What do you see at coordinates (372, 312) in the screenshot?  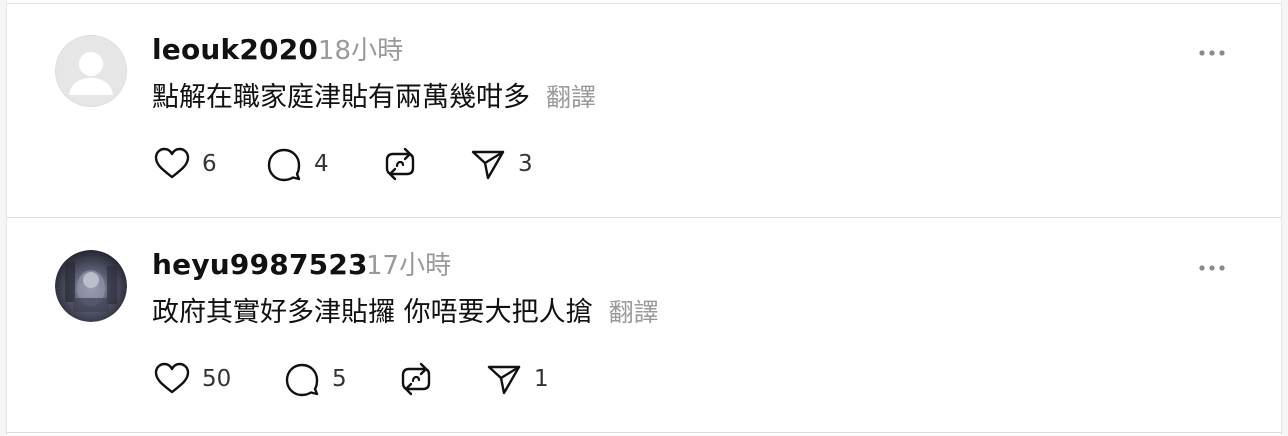 I see `post-text: 政府其實好多津貼攞 你唔要大把人搶` at bounding box center [372, 312].